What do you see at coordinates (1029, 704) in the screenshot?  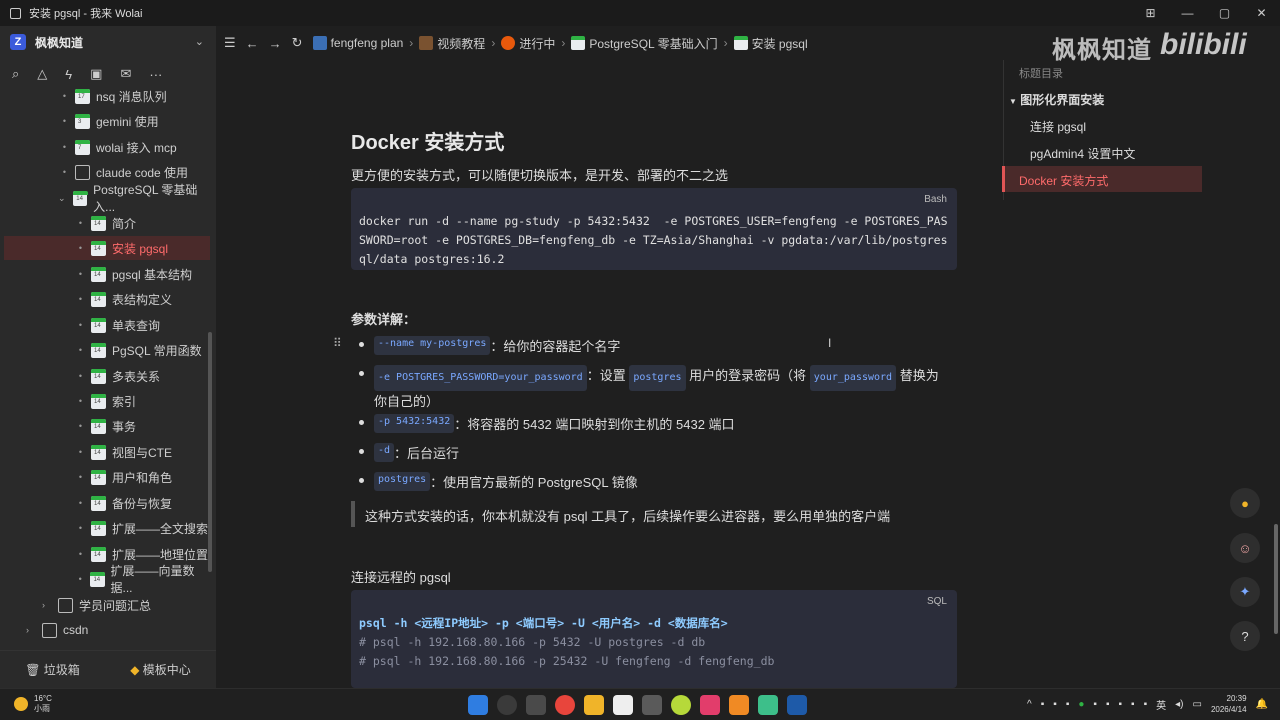 I see `chevron-up-icon: ^` at bounding box center [1029, 704].